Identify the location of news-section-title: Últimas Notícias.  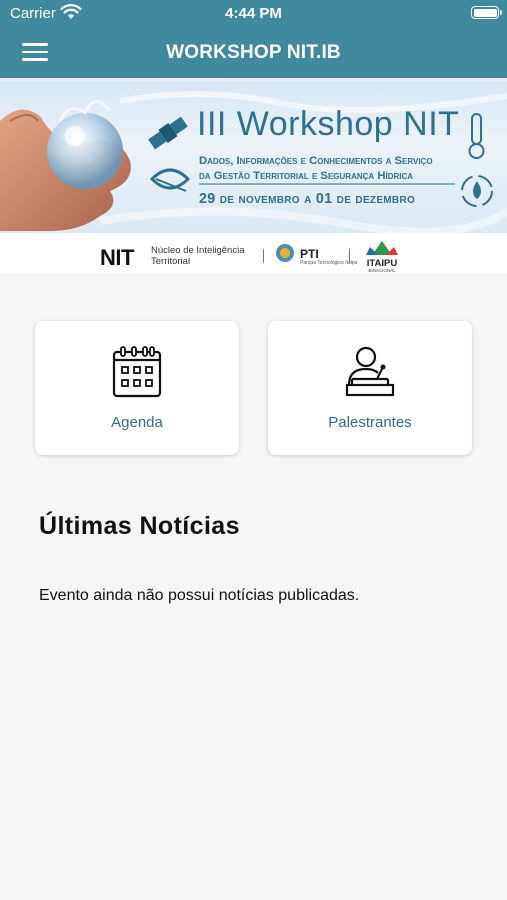
(139, 526).